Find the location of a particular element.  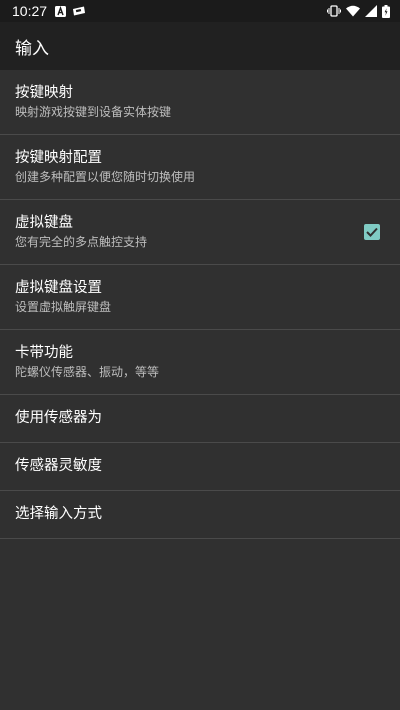

pref-title: 卡带功能 is located at coordinates (44, 352).